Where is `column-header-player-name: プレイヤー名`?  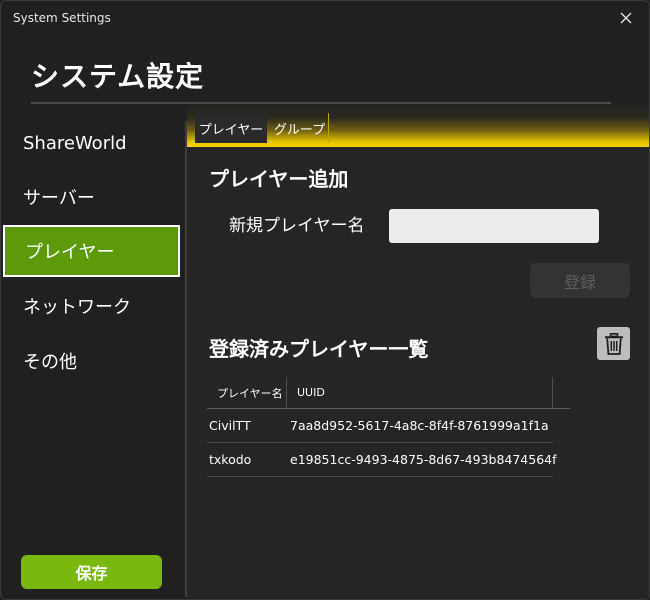 column-header-player-name: プレイヤー名 is located at coordinates (250, 392).